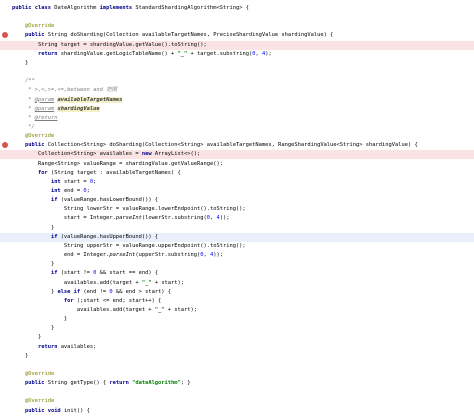 The image size is (474, 416). What do you see at coordinates (237, 90) in the screenshot?
I see `code-line: * >,<,>=,<=,between and 范围` at bounding box center [237, 90].